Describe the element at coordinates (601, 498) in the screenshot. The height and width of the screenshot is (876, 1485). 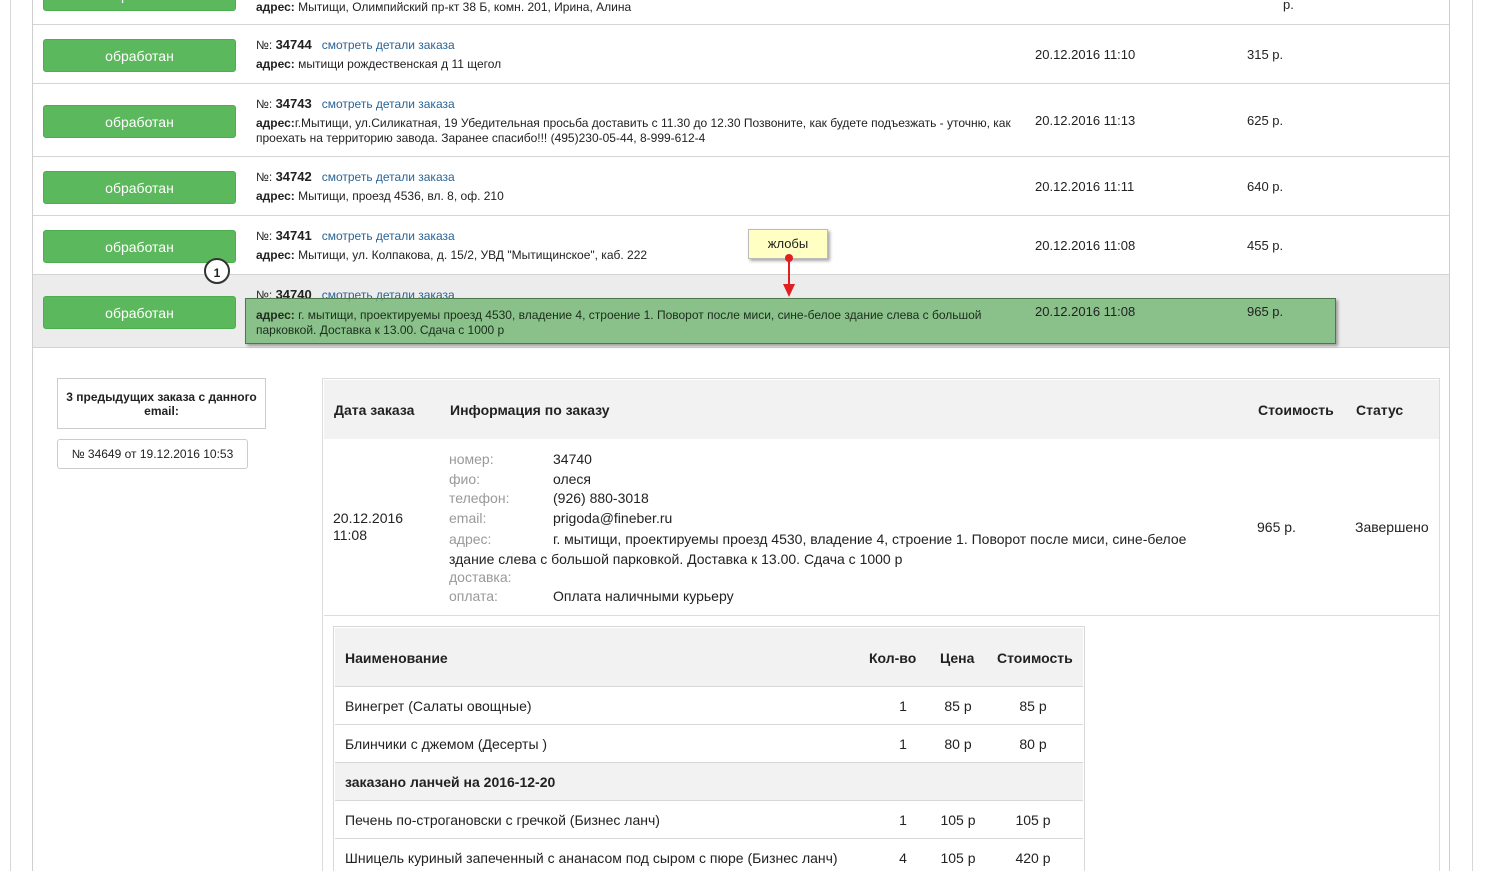
I see `phone-value: (926) 880-3018` at that location.